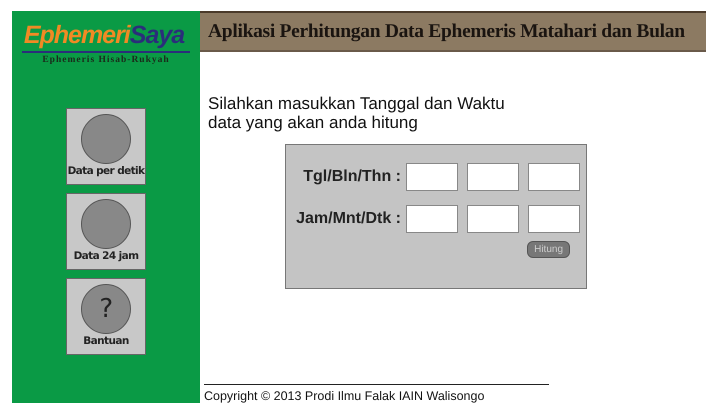 Image resolution: width=706 pixels, height=414 pixels. What do you see at coordinates (106, 309) in the screenshot?
I see `help-icon: ?` at bounding box center [106, 309].